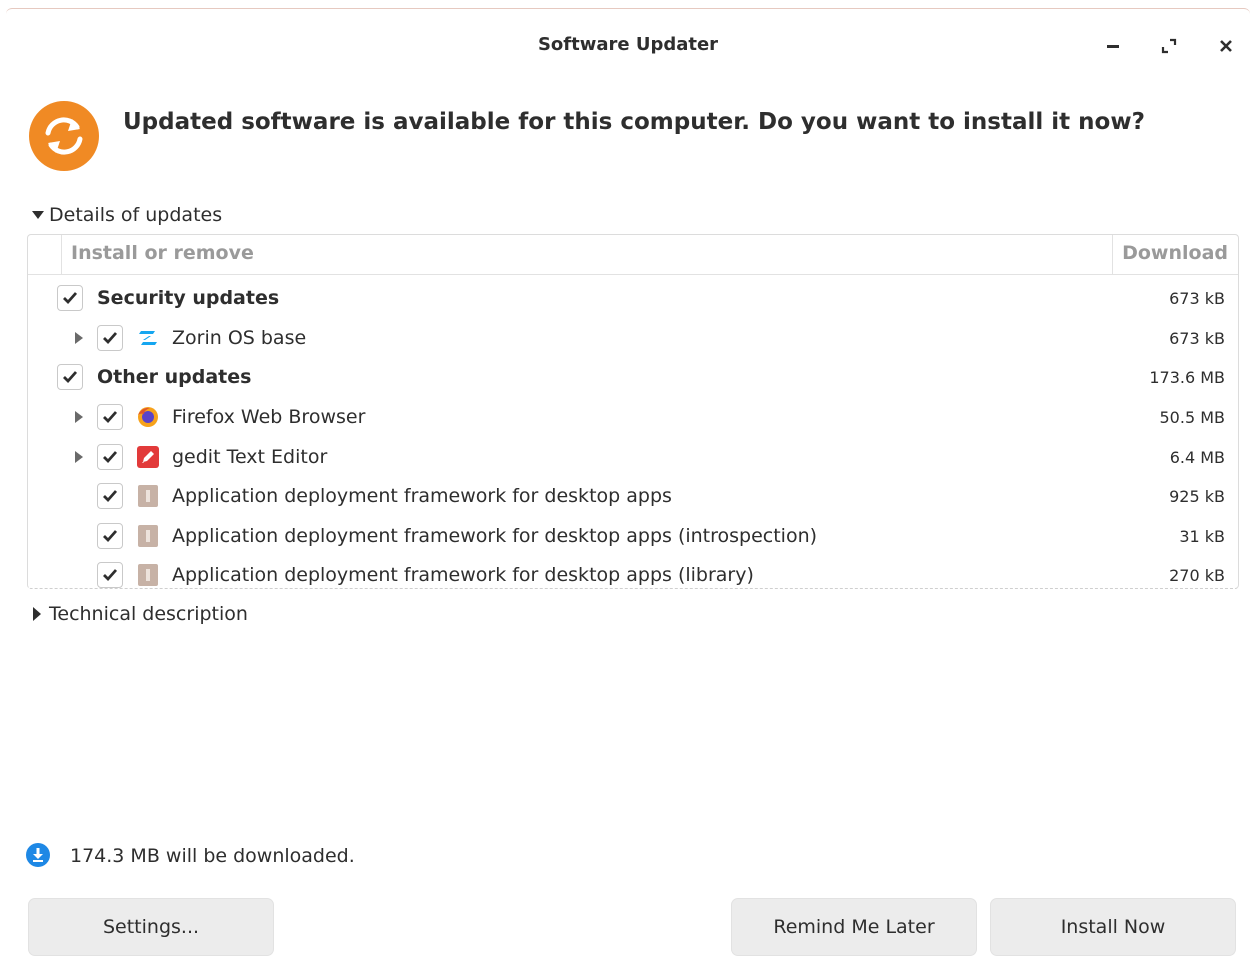 This screenshot has height=966, width=1253. What do you see at coordinates (1197, 496) in the screenshot?
I see `row-size: 925 kB` at bounding box center [1197, 496].